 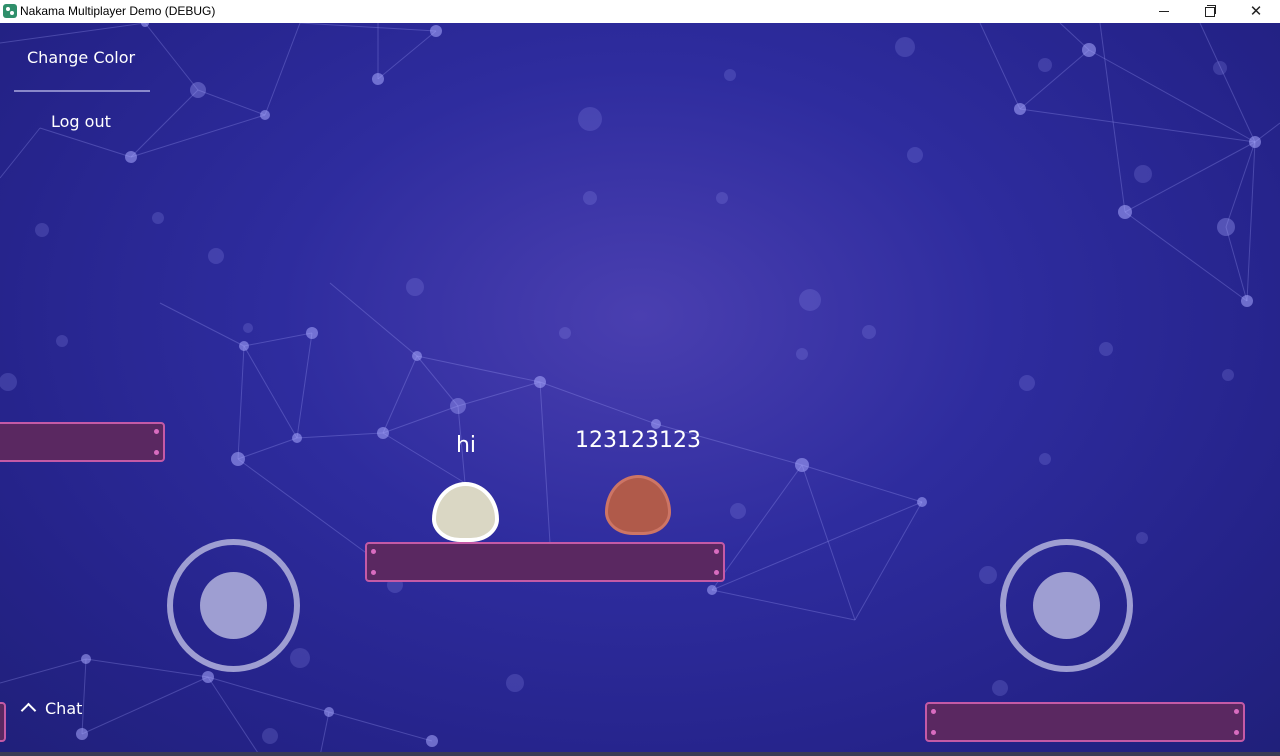 I want to click on app-icon, so click(x=10, y=11).